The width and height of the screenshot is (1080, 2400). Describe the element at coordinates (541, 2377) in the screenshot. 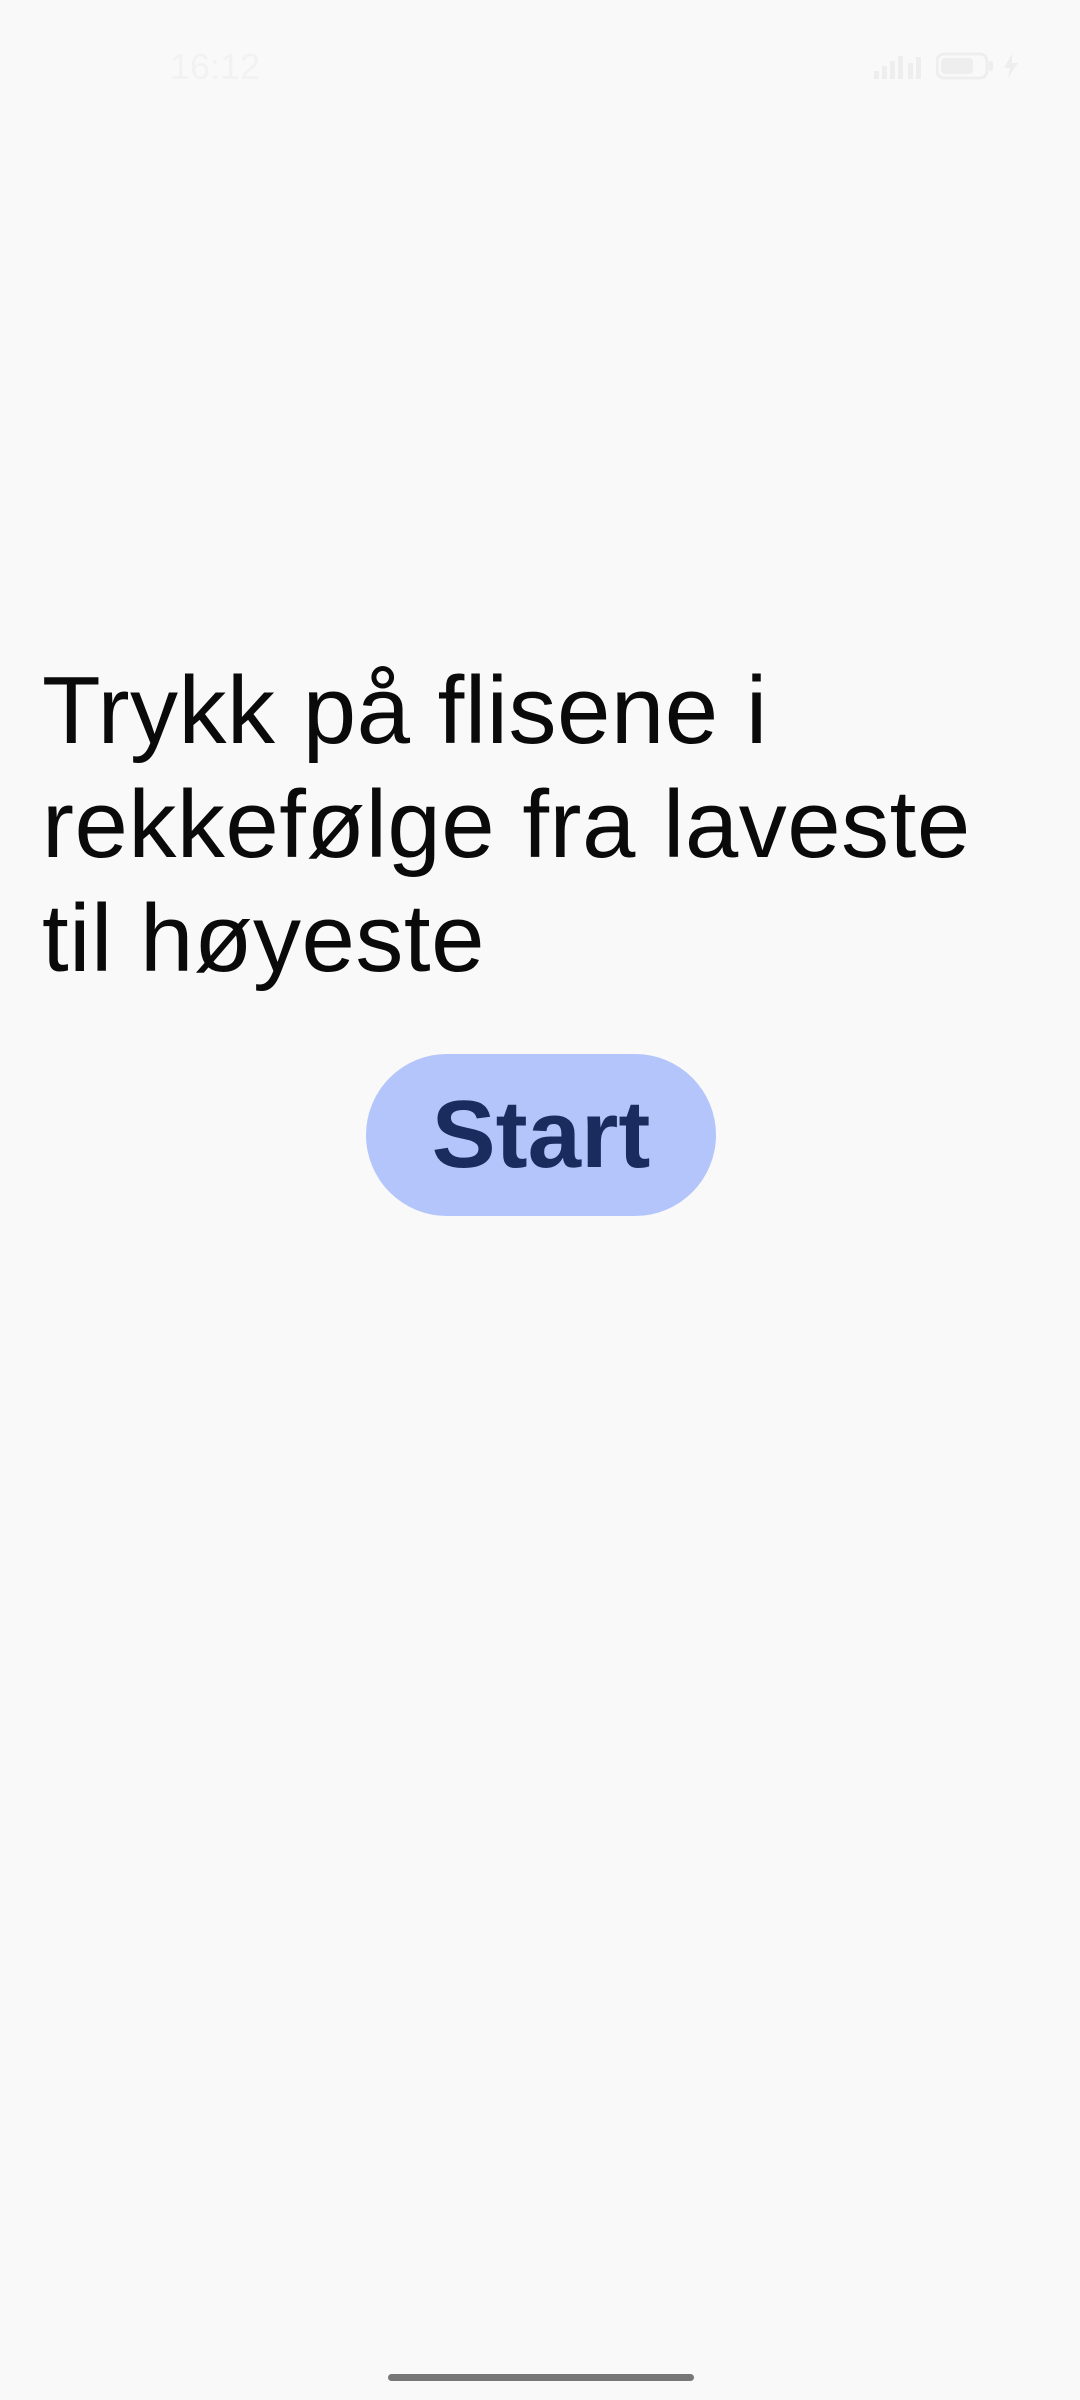

I see `gesture-navigation-bar` at that location.